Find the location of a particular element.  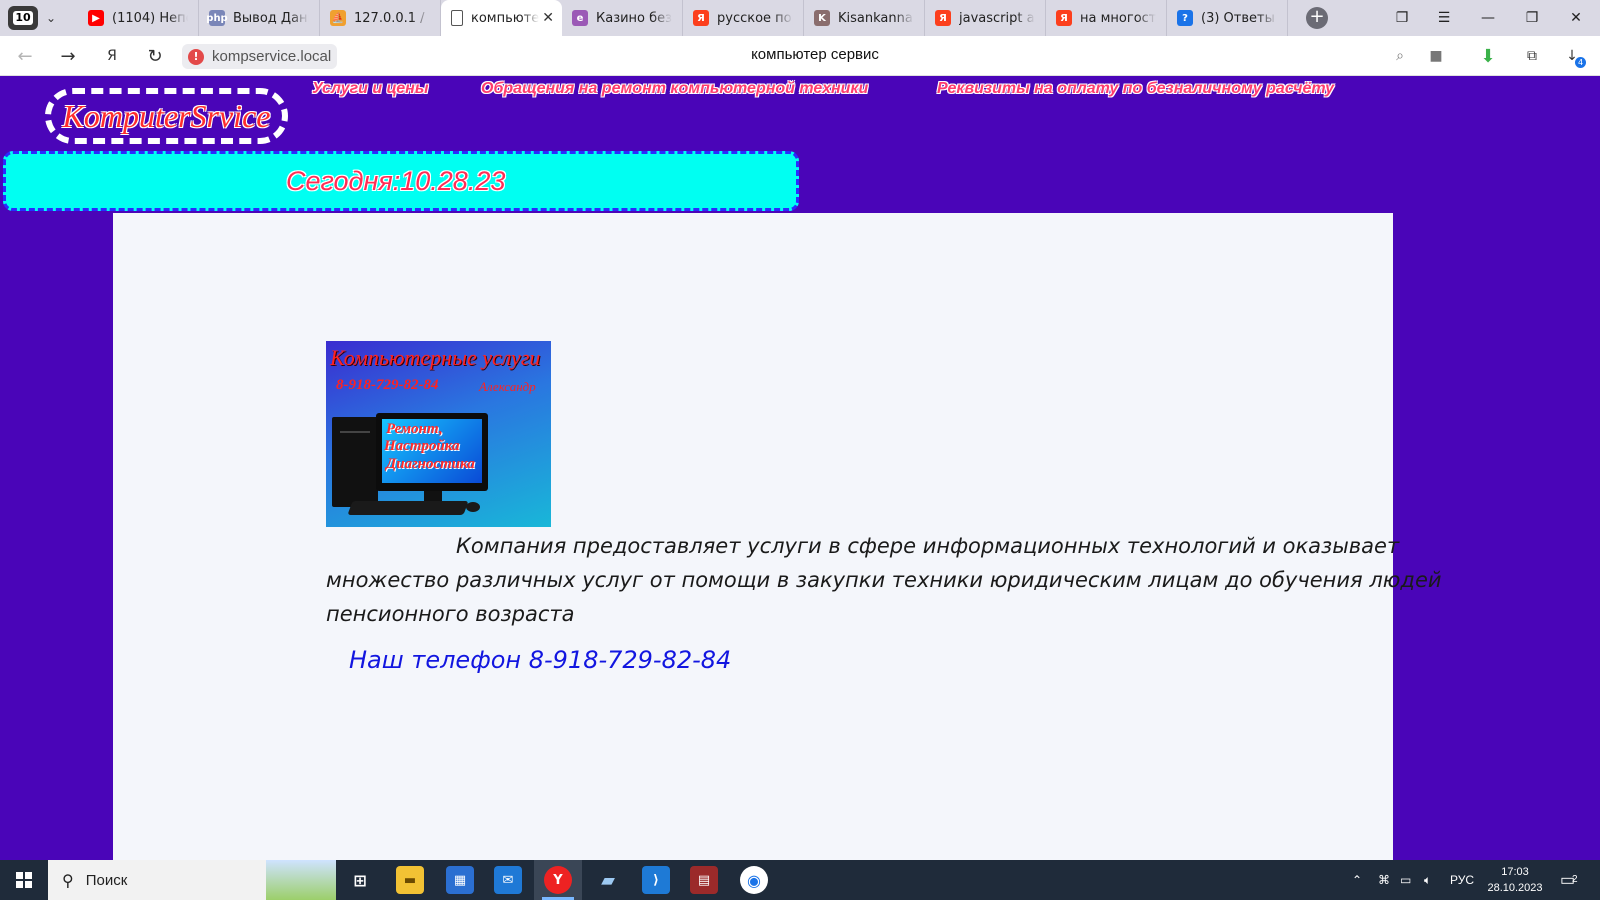

browser-tab: ⛵ 127.0.0.1 / 12 is located at coordinates (380, 18).